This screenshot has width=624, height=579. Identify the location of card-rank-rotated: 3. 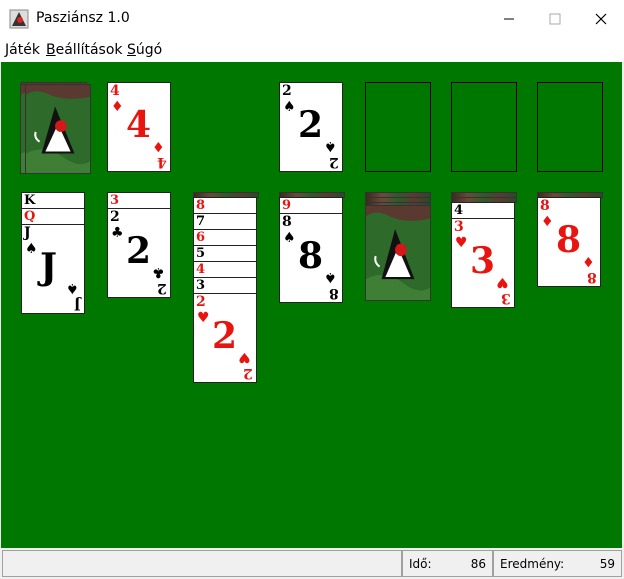
(506, 298).